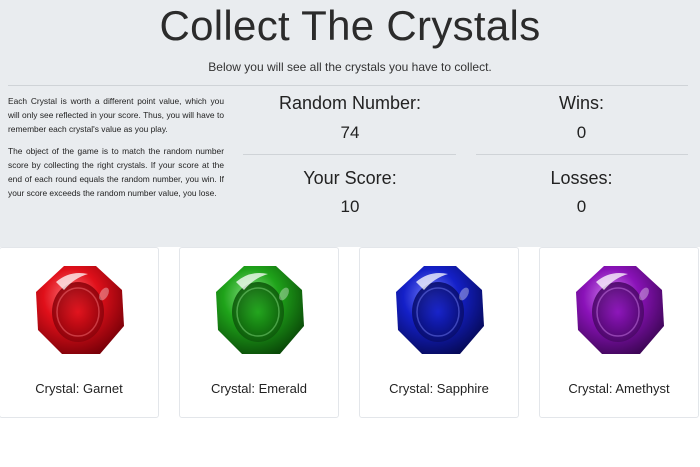 The image size is (700, 467). Describe the element at coordinates (581, 178) in the screenshot. I see `losses-label: Losses:` at that location.